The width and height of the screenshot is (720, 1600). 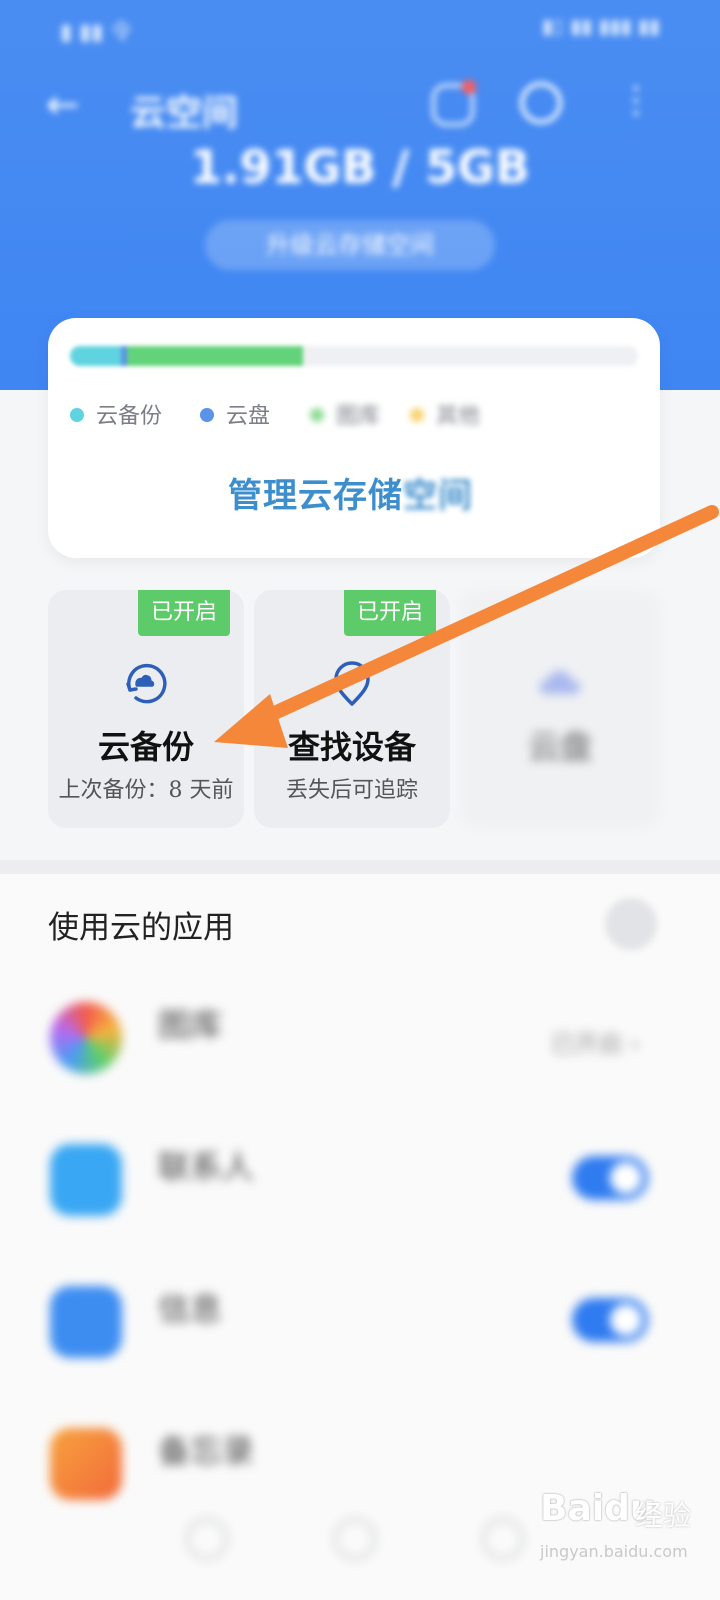 I want to click on contacts-app-icon, so click(x=86, y=1180).